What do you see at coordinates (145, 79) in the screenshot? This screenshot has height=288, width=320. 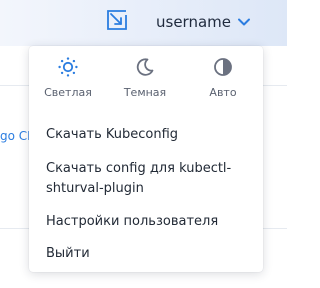 I see `theme-option-dark: Темная` at bounding box center [145, 79].